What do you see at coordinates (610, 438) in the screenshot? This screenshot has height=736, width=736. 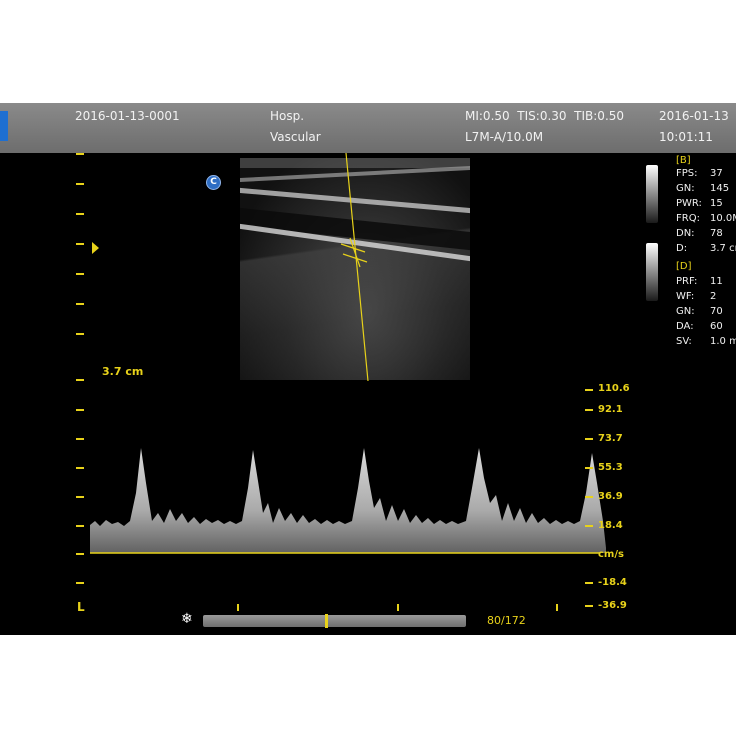 I see `velocity-label: 73.7` at bounding box center [610, 438].